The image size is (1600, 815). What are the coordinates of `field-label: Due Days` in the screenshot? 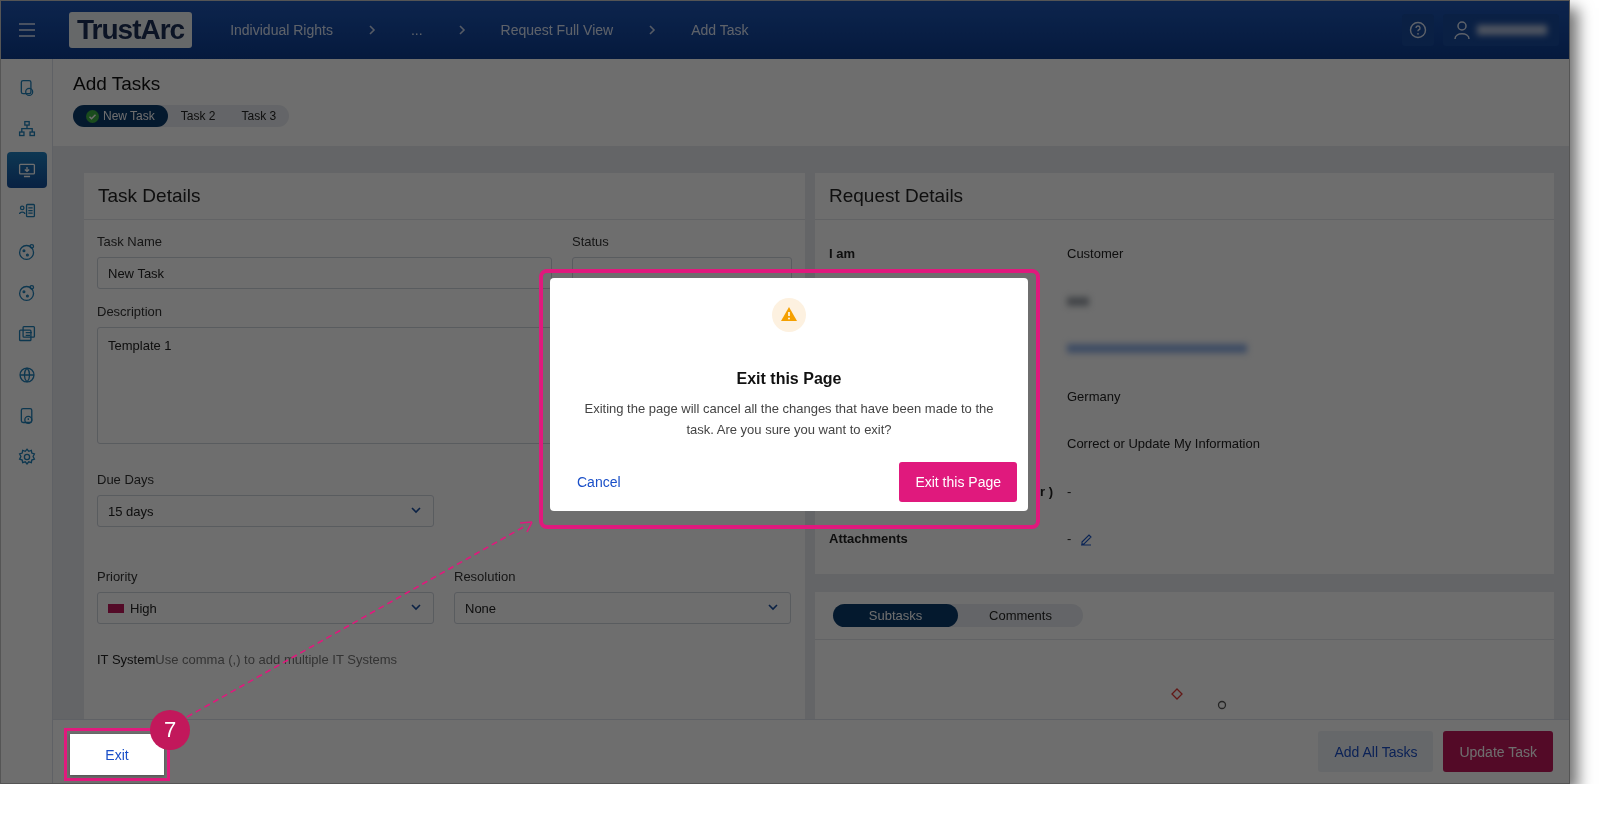 It's located at (126, 479).